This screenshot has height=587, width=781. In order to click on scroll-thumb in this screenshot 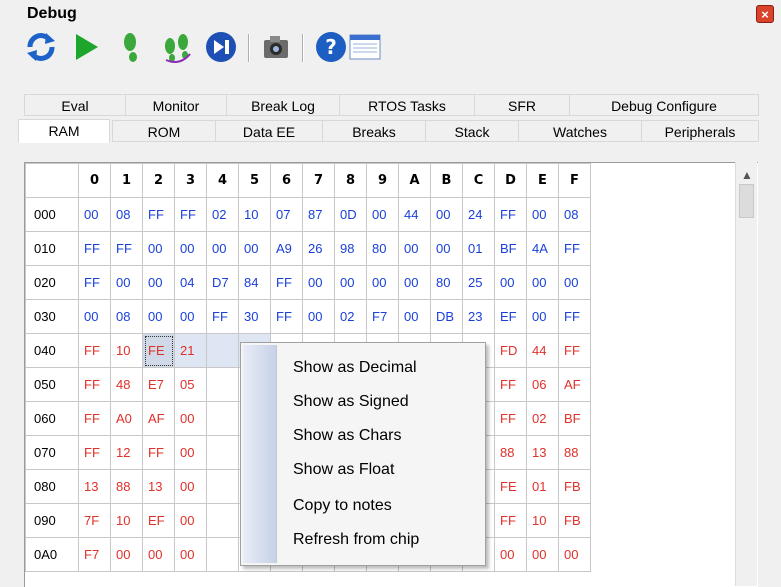, I will do `click(746, 201)`.